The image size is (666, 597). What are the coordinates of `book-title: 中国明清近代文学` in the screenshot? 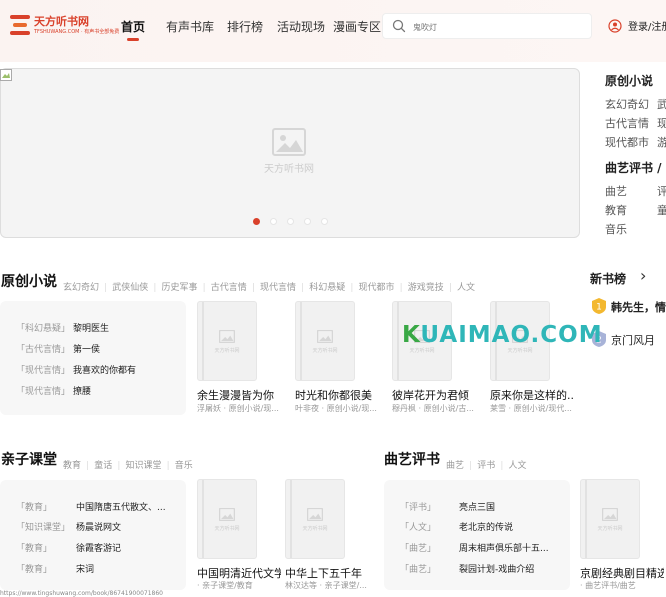 It's located at (239, 573).